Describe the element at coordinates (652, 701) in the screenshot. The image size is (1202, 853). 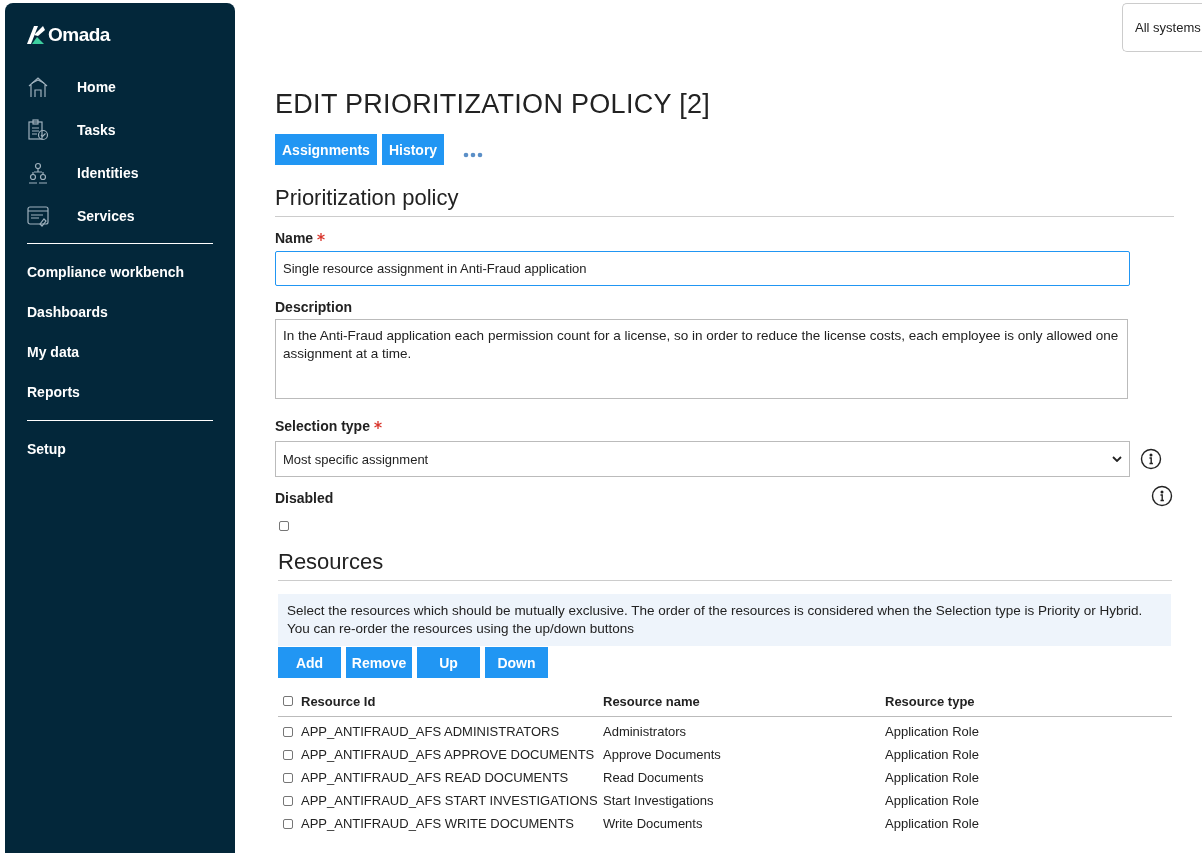
I see `column-header: Resource name` at that location.